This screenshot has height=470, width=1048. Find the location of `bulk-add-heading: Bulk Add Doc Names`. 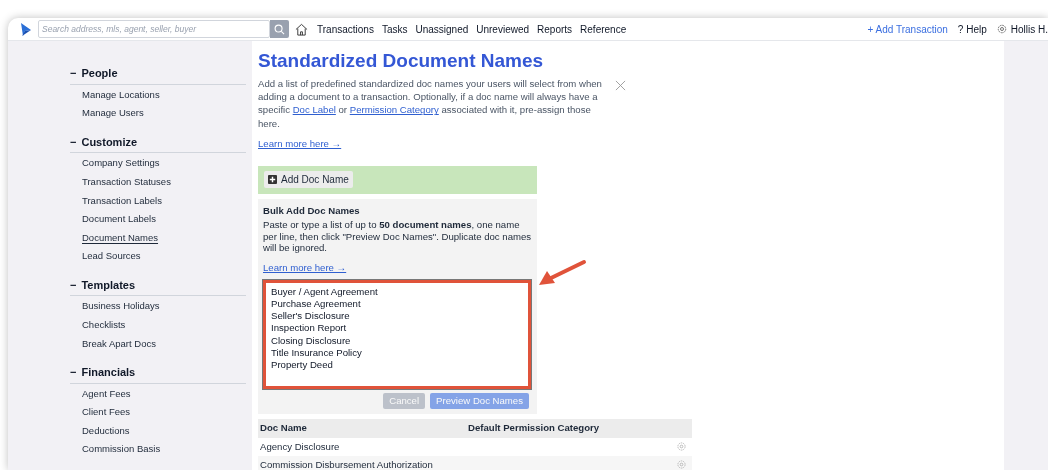

bulk-add-heading: Bulk Add Doc Names is located at coordinates (312, 210).